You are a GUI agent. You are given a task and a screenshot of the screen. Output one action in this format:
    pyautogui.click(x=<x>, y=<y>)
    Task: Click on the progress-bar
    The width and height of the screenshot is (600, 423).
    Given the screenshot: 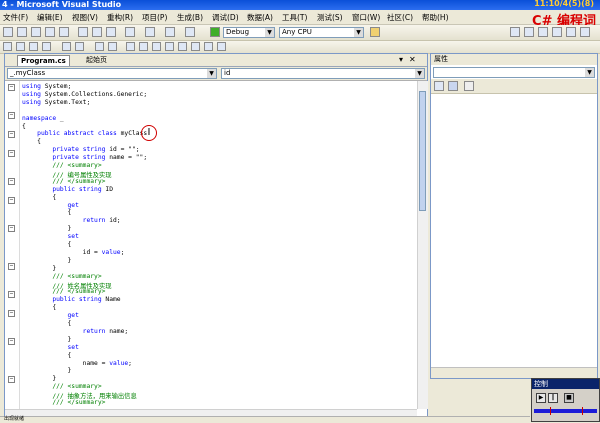 What is the action you would take?
    pyautogui.click(x=565, y=411)
    